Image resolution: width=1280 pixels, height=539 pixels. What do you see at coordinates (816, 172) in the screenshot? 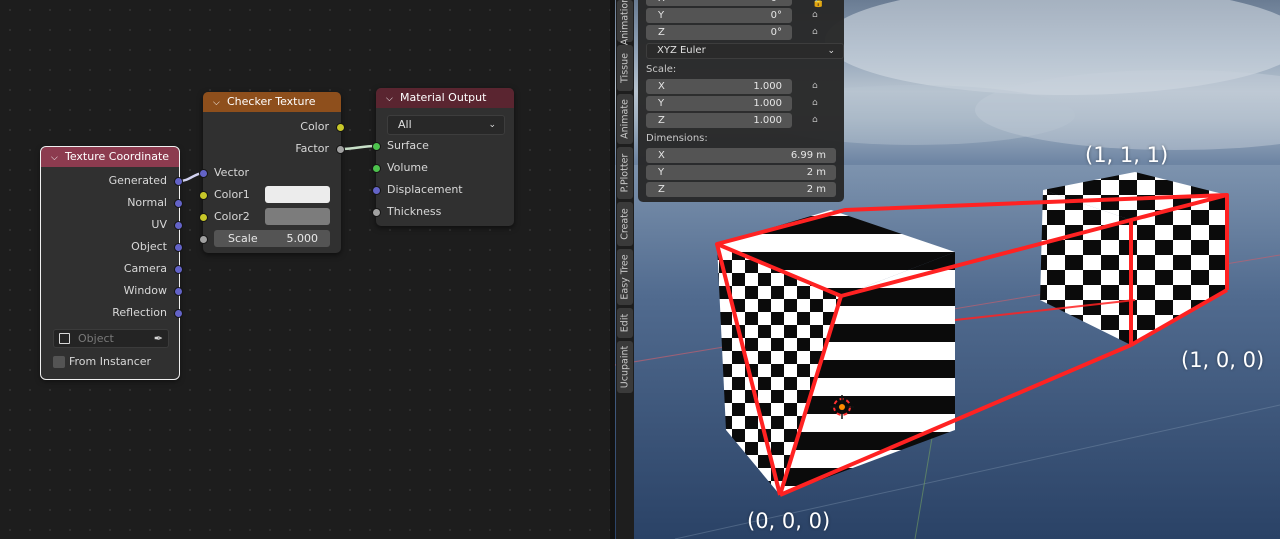
I see `dimensions-y-value: 2 m` at bounding box center [816, 172].